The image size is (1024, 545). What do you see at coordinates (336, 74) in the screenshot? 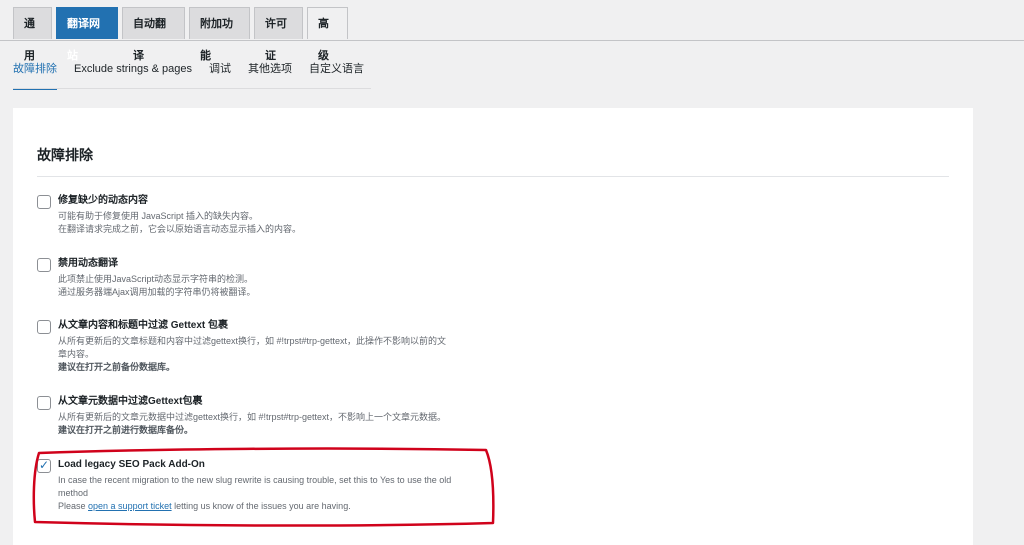
I see `subtab-custom-language: 自定义语言` at bounding box center [336, 74].